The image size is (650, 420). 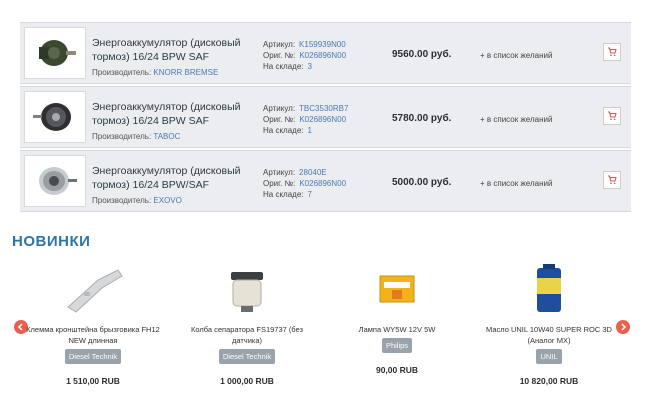 I want to click on new-item-price: 1 510,00 RUB, so click(x=93, y=381).